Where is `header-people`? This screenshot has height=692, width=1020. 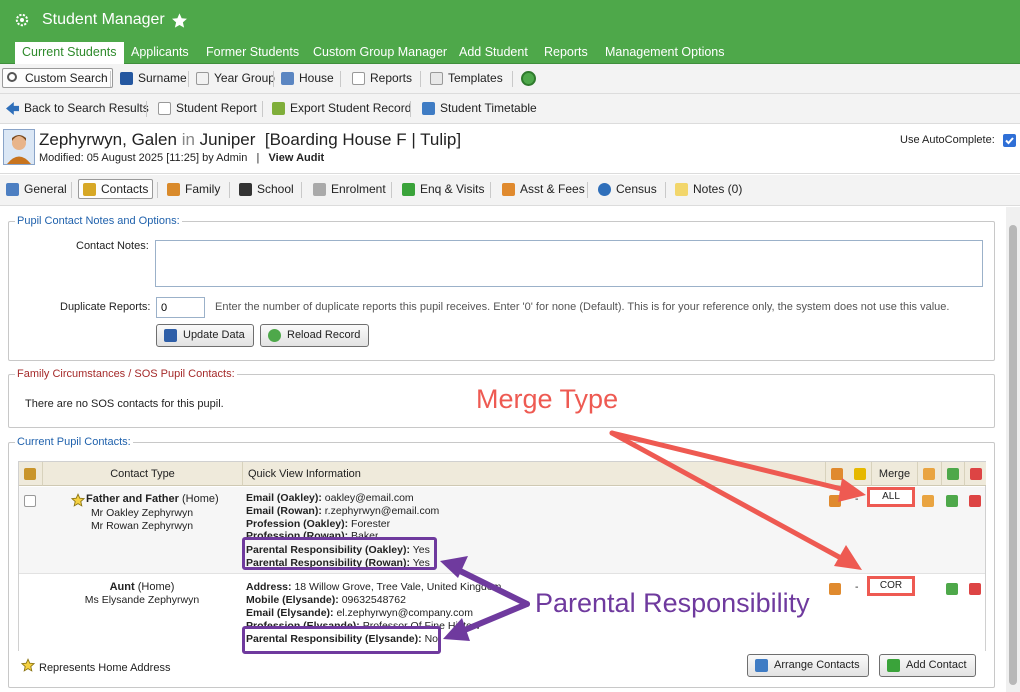
header-people is located at coordinates (30, 474).